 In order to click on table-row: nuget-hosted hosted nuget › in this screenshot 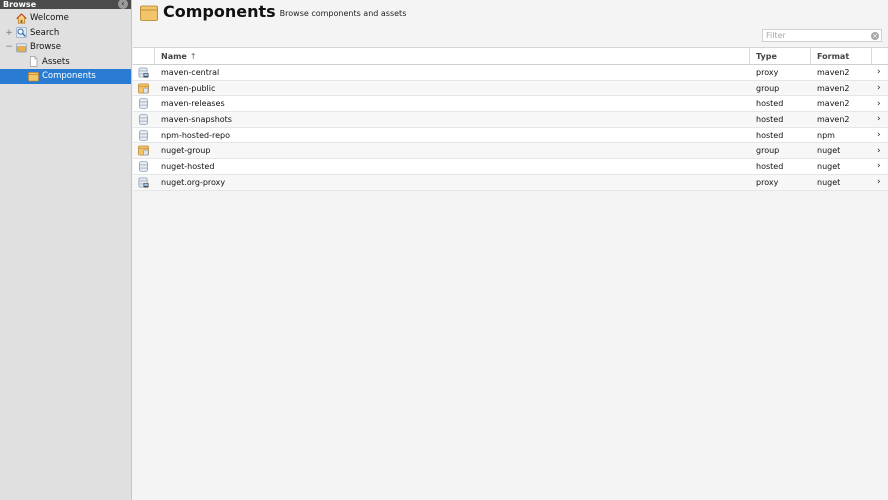, I will do `click(510, 167)`.